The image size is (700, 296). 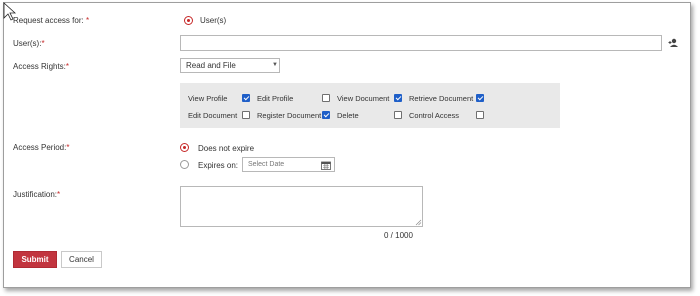 What do you see at coordinates (35, 259) in the screenshot?
I see `submit-button: Submit` at bounding box center [35, 259].